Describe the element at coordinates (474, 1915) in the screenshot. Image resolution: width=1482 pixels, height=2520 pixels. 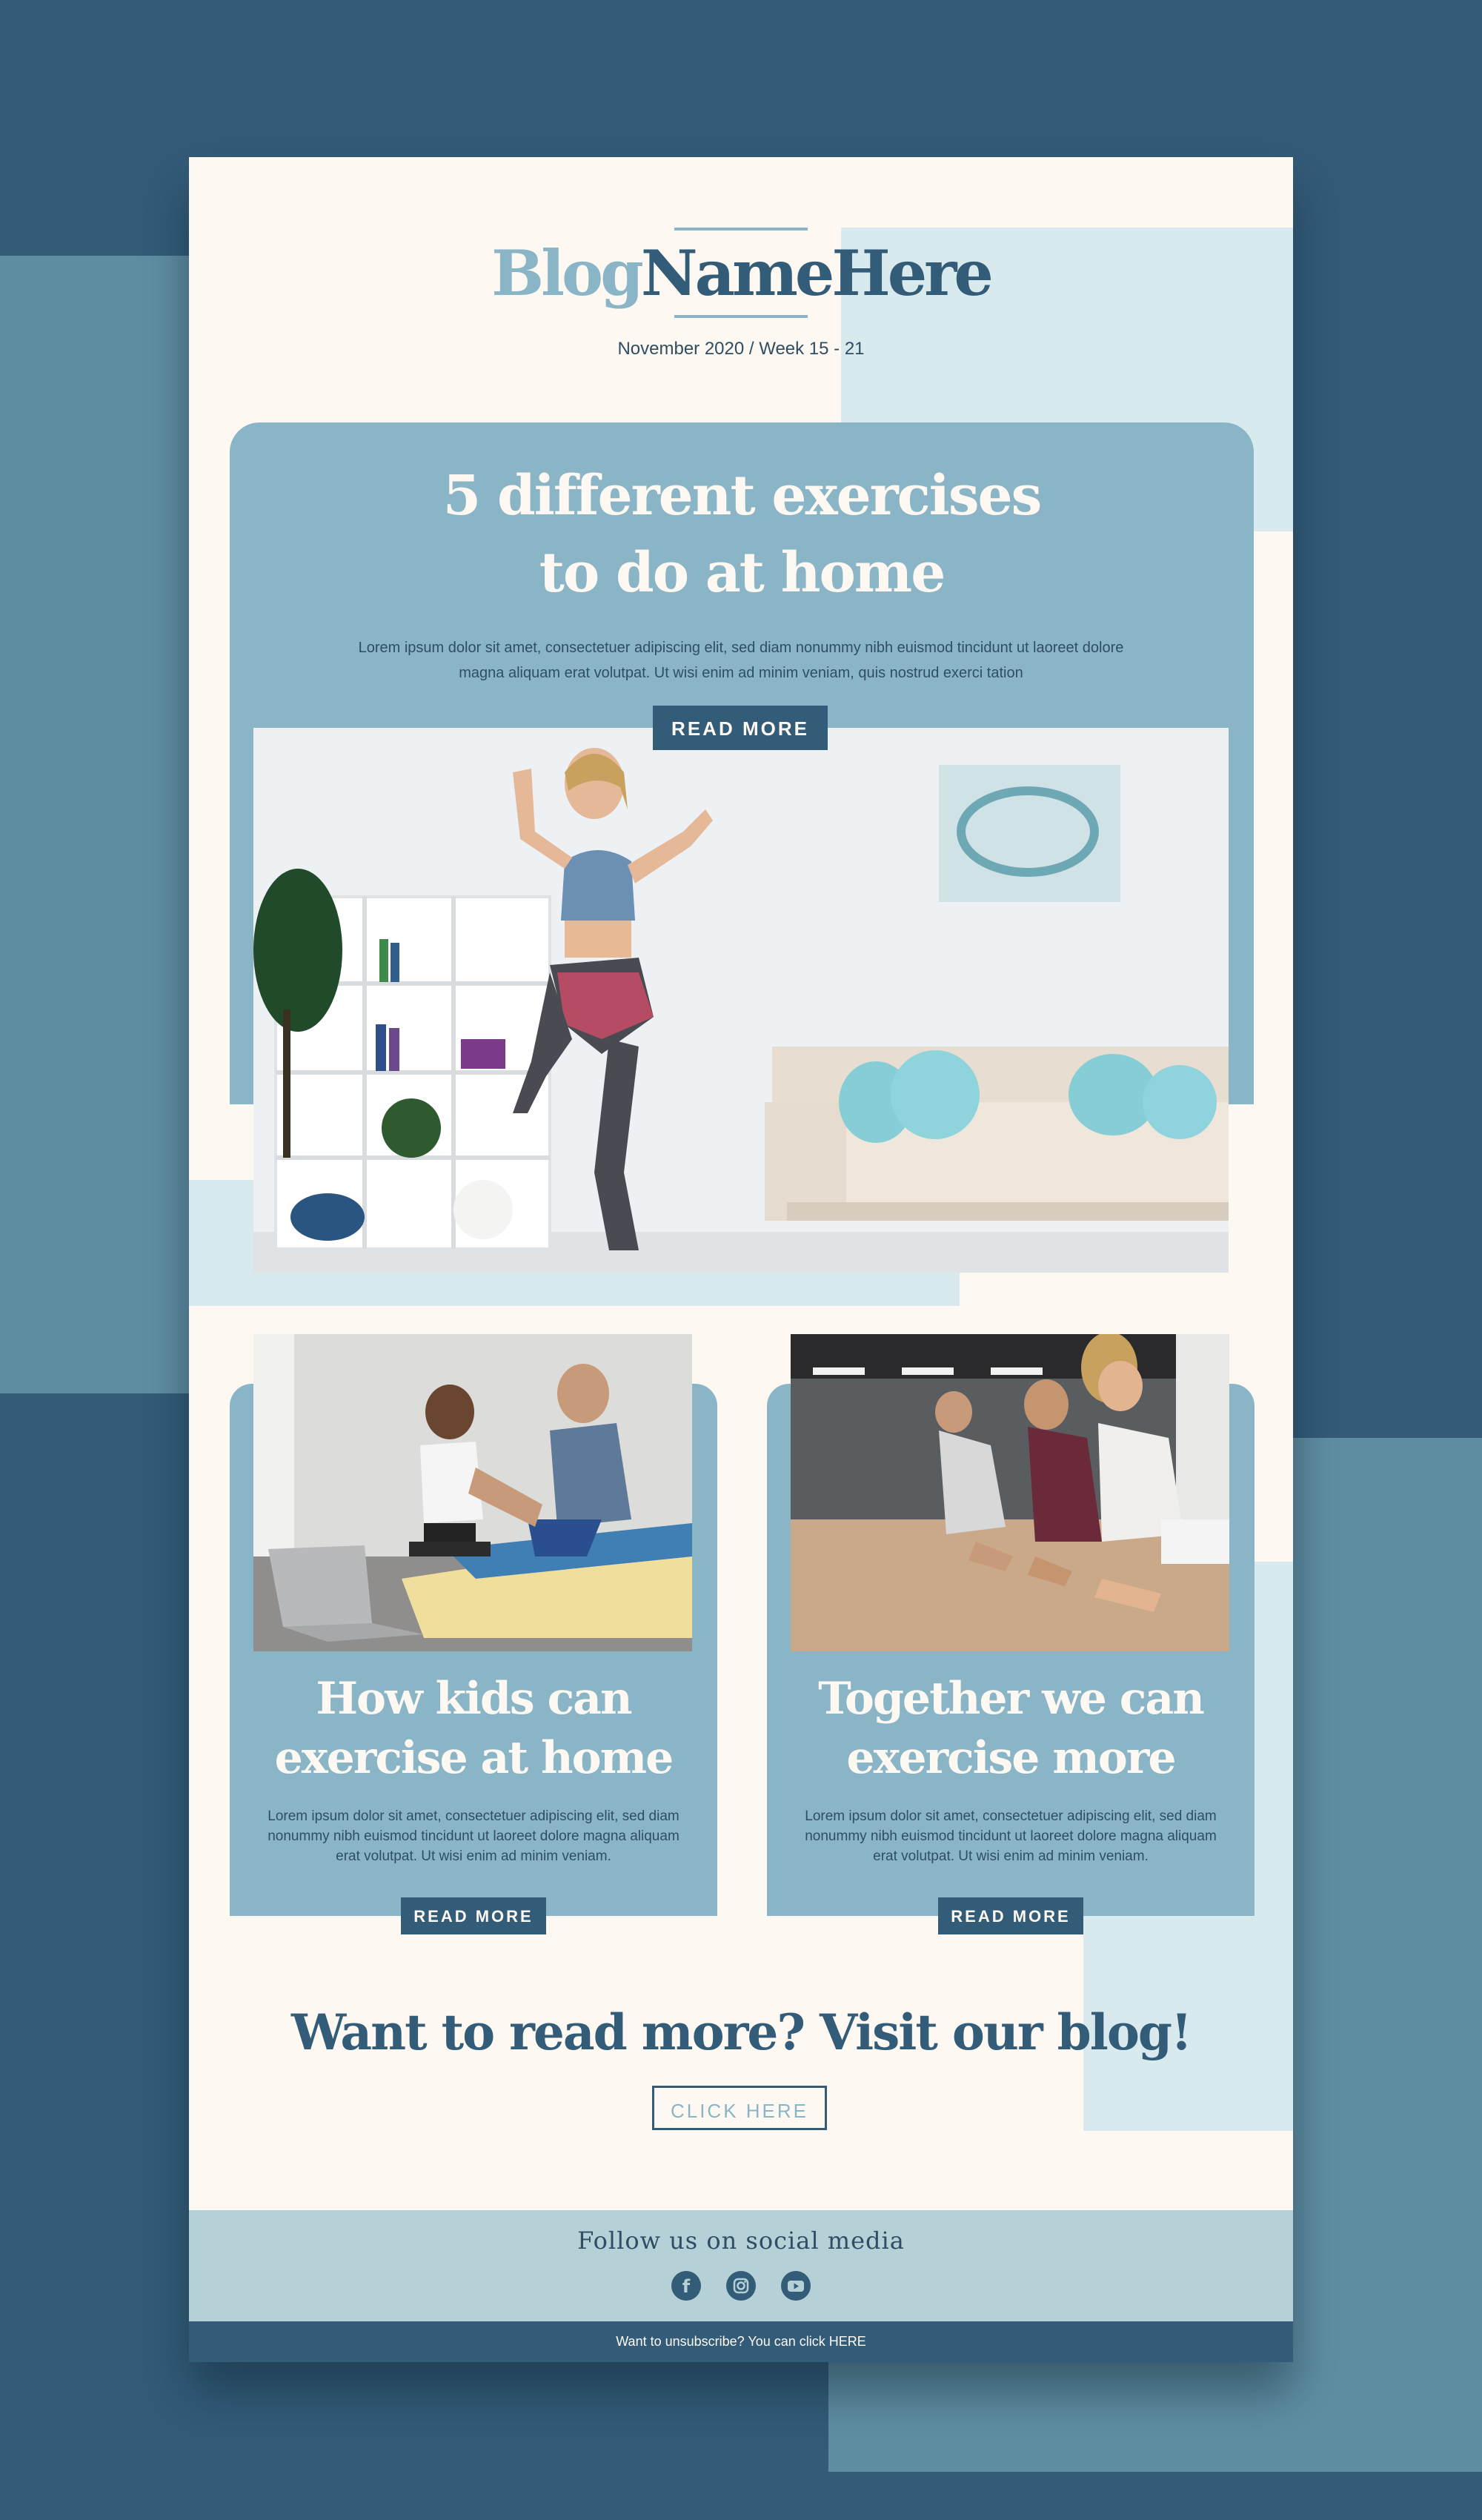
I see `kids-read-more-button: READ MORE` at that location.